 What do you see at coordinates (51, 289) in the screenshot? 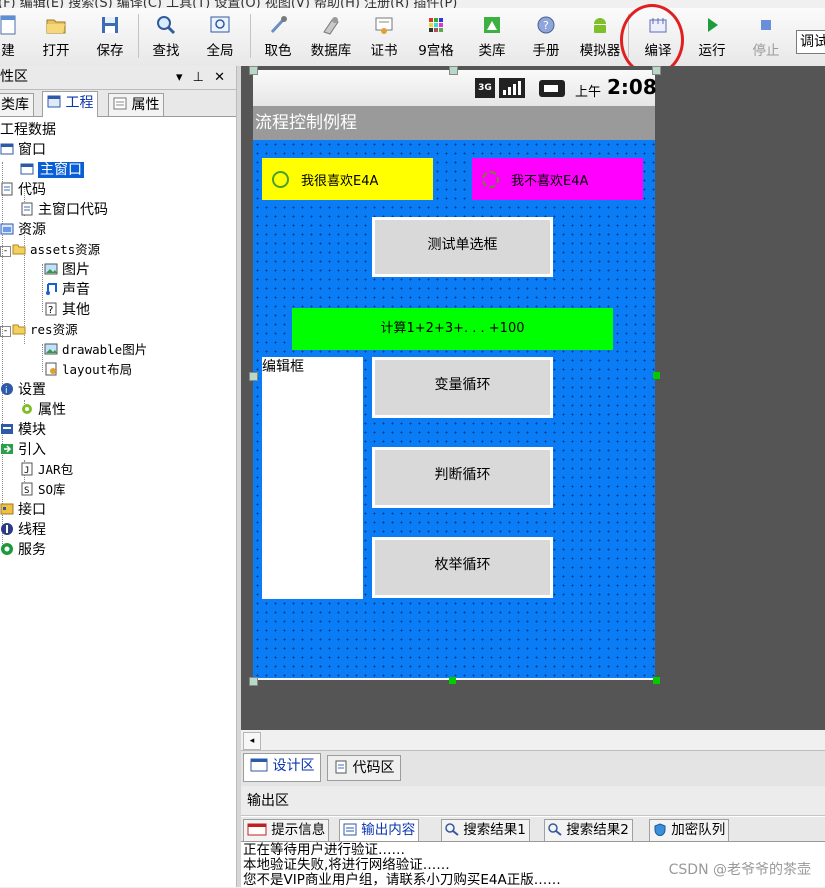
I see `music-note-icon` at bounding box center [51, 289].